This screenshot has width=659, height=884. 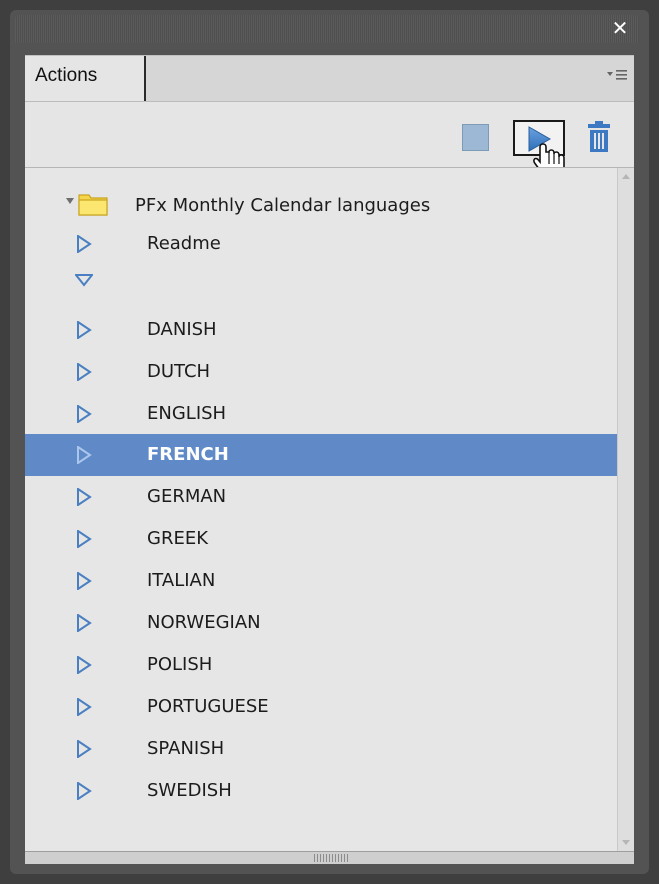 What do you see at coordinates (321, 414) in the screenshot?
I see `action-item-english: ENGLISH` at bounding box center [321, 414].